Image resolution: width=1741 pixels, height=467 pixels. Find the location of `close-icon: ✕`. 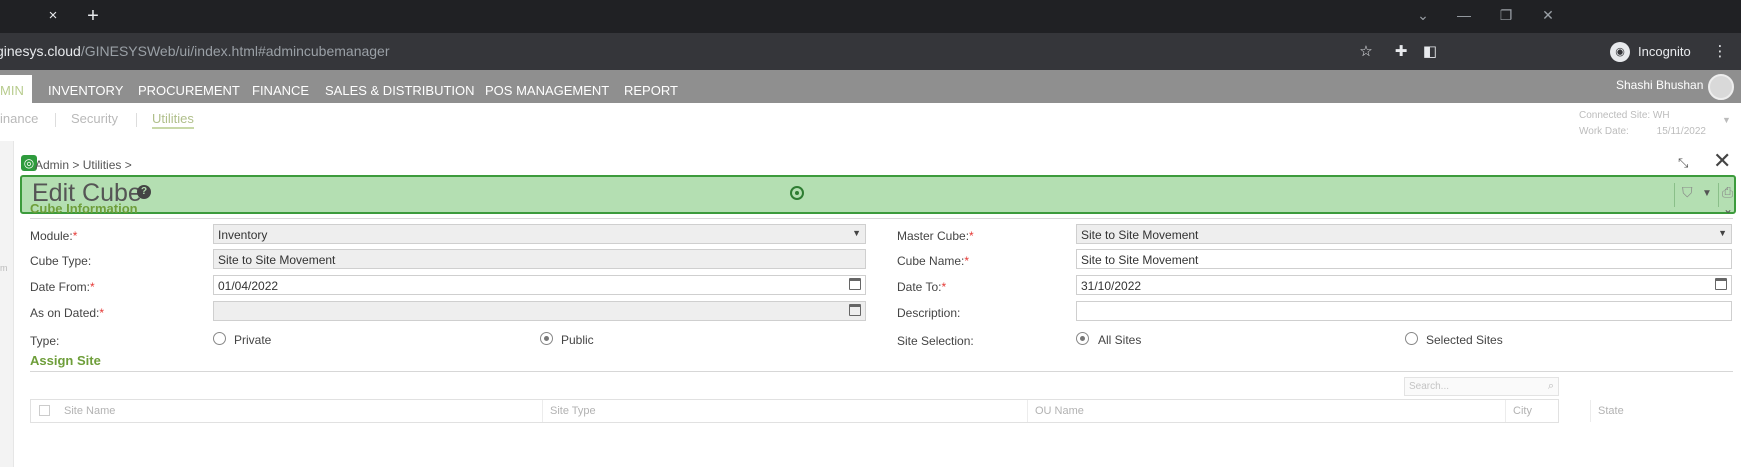

close-icon: ✕ is located at coordinates (1722, 161).